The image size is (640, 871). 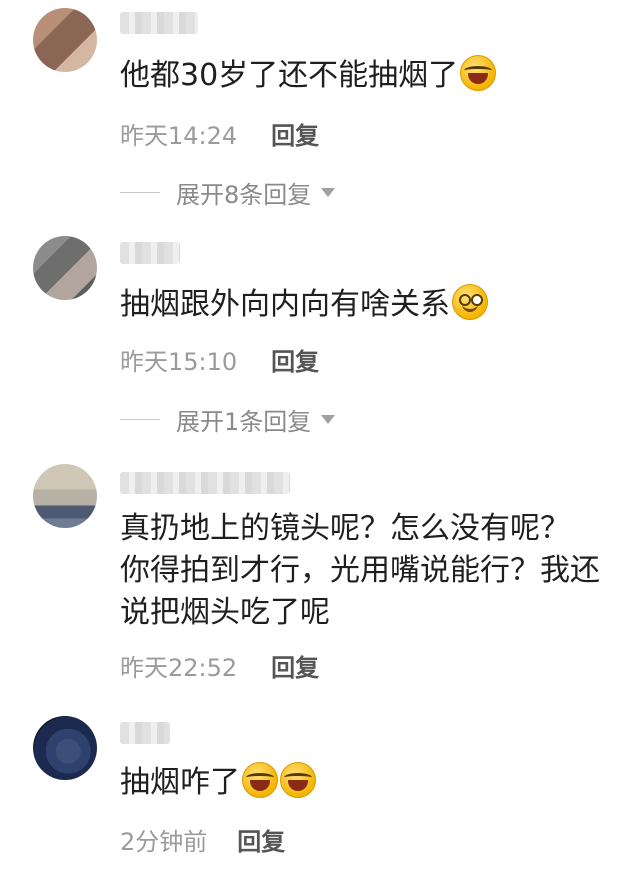 I want to click on comment-text-line: 说把烟头吃了呢, so click(x=225, y=612).